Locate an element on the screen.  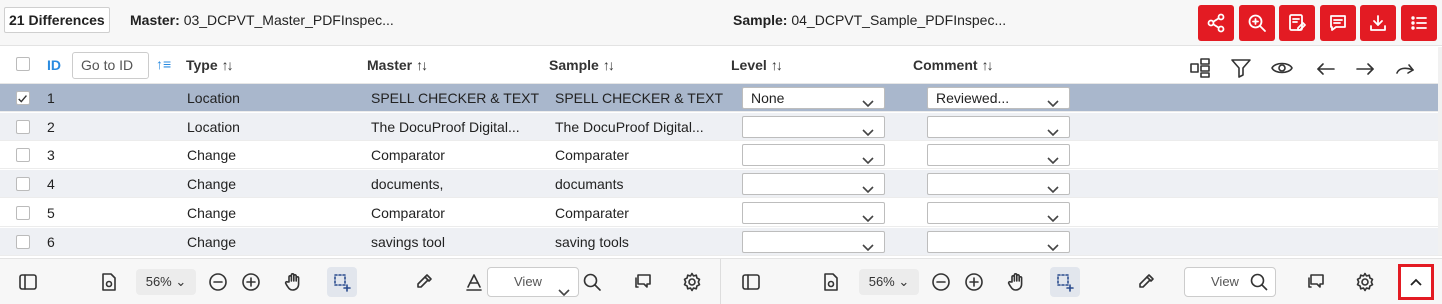
row-id: 4 is located at coordinates (51, 184).